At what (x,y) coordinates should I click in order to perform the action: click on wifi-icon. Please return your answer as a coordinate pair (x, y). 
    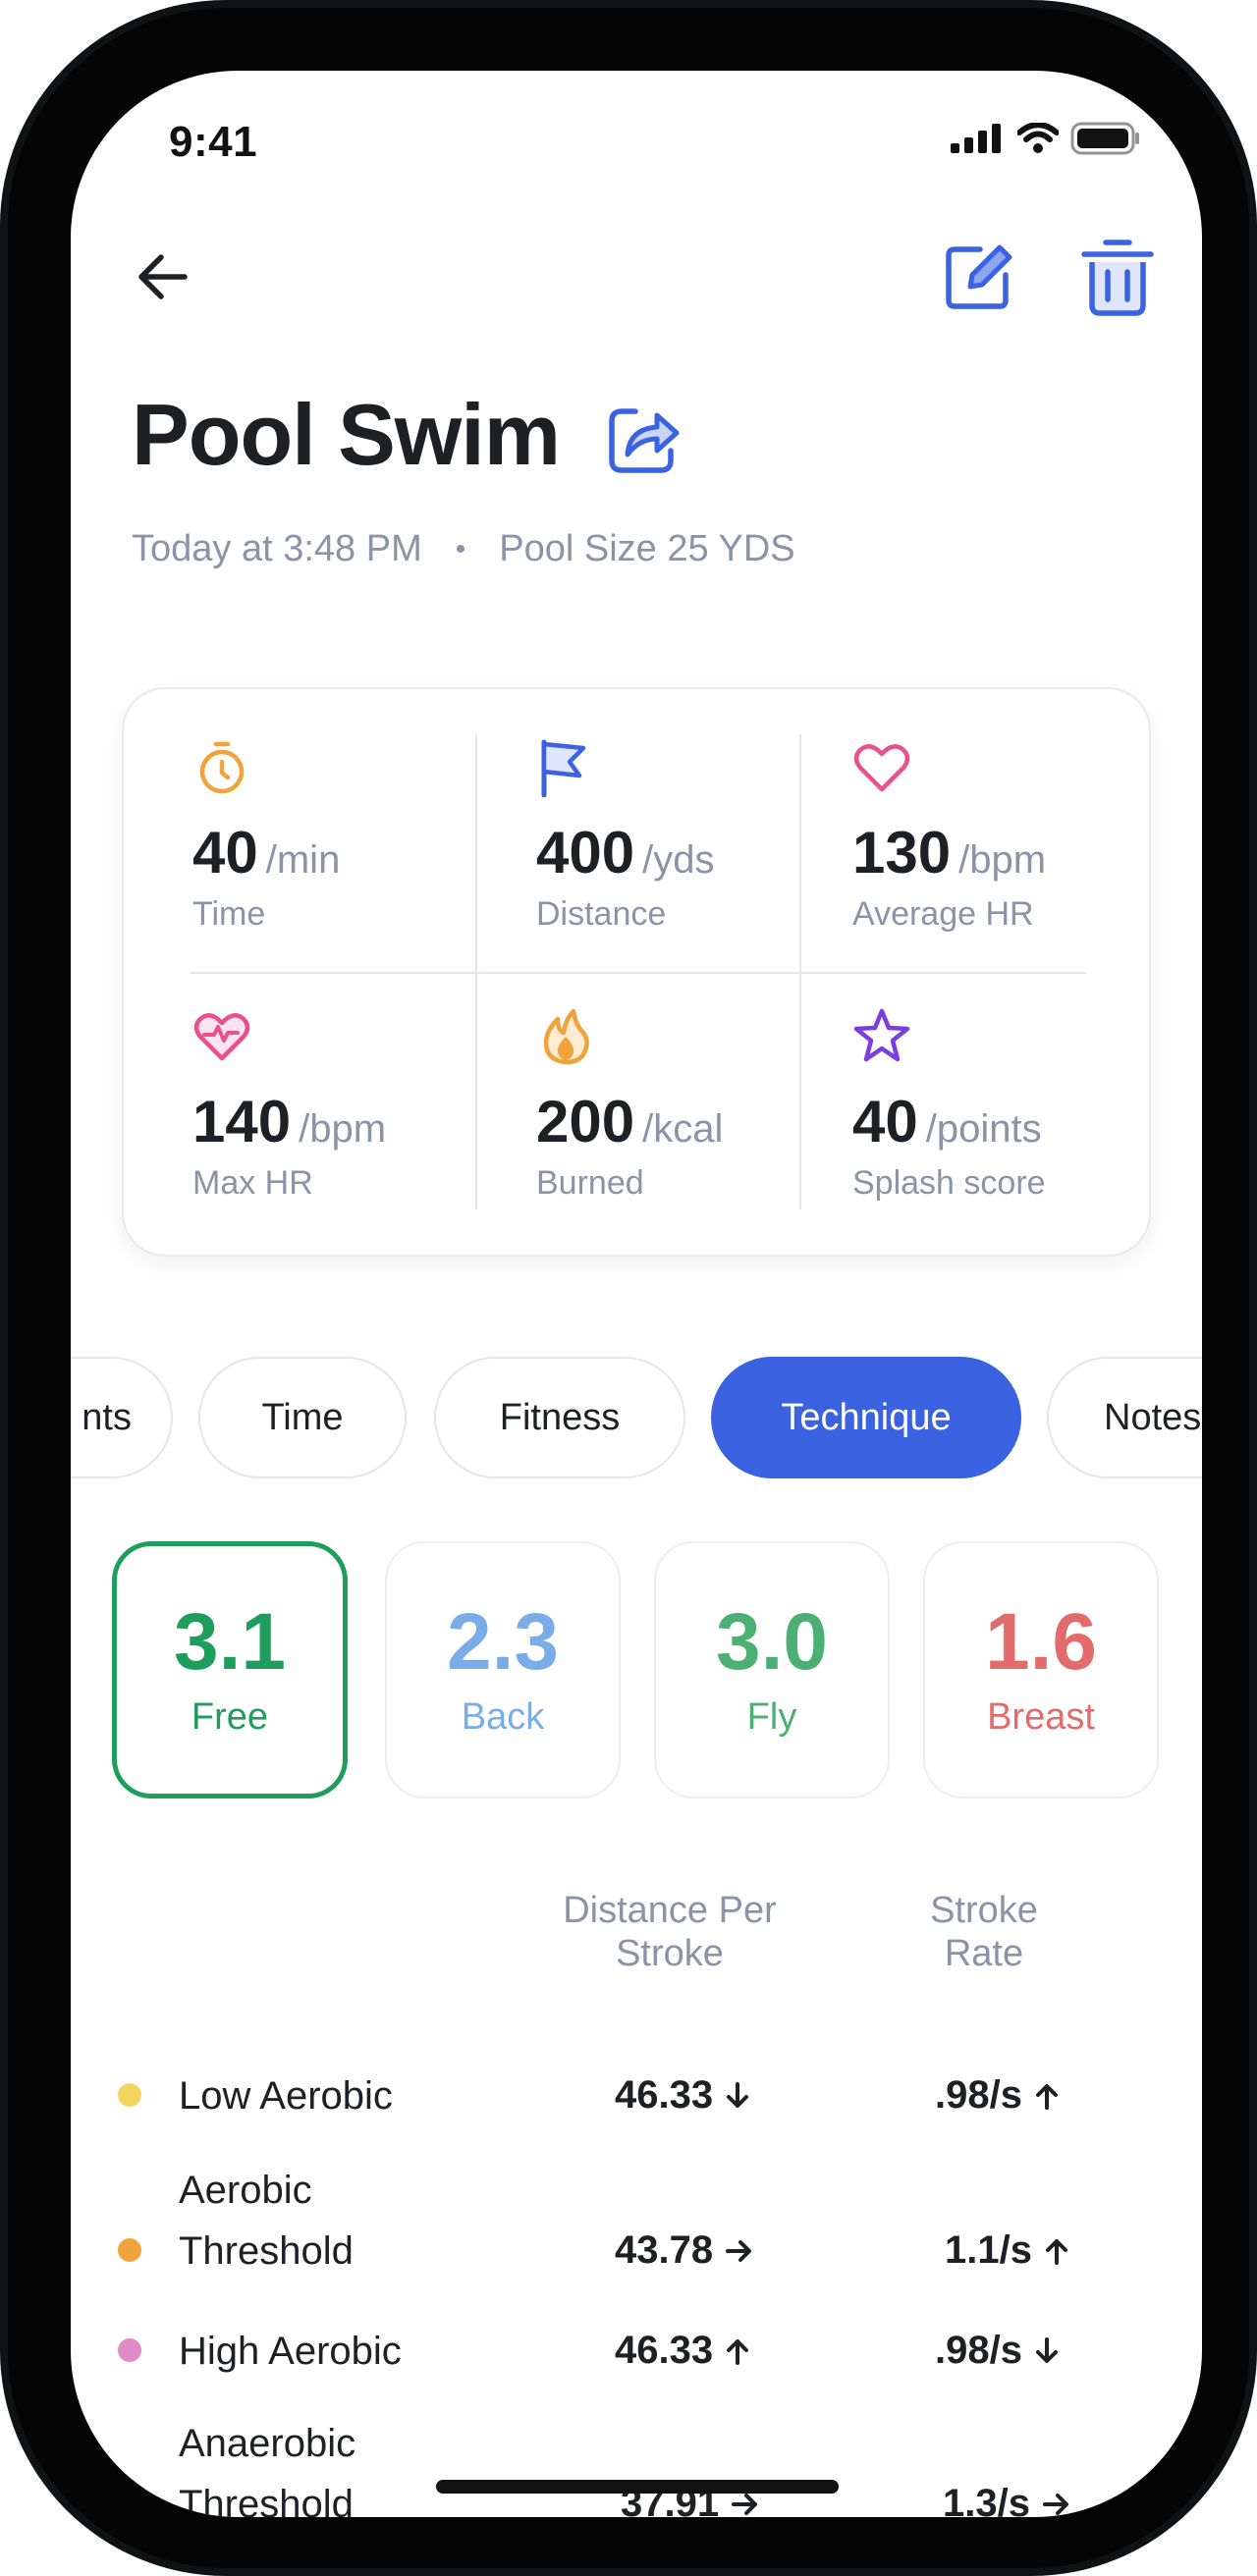
    Looking at the image, I should click on (1038, 138).